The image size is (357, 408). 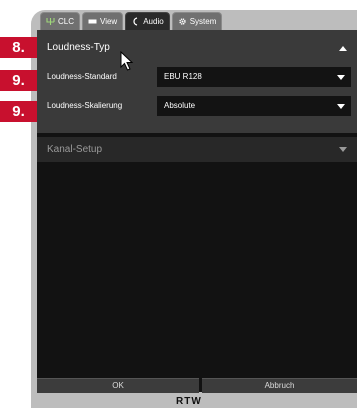 I want to click on loudness-standard-row: Loudness-Standard EBU R128, so click(x=197, y=77).